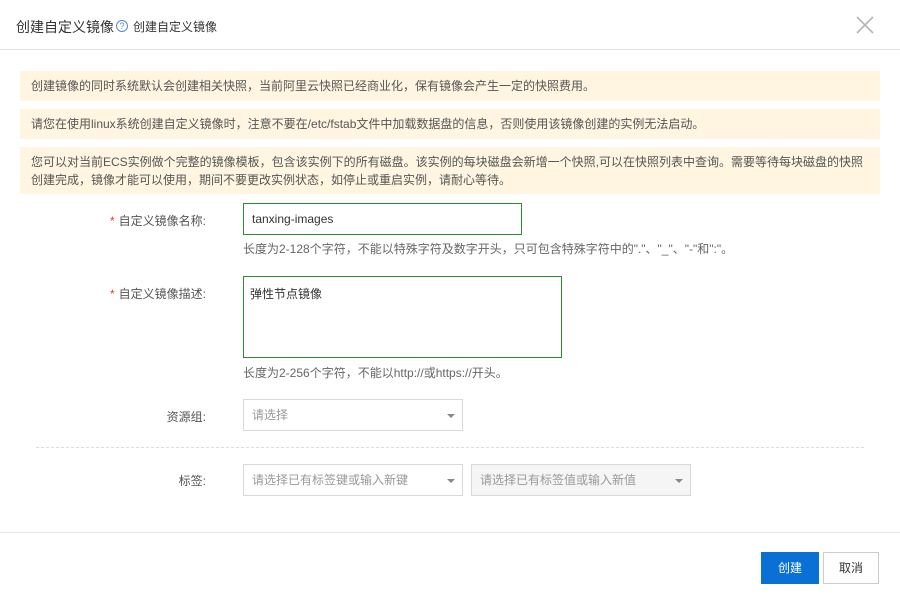 Image resolution: width=900 pixels, height=604 pixels. What do you see at coordinates (353, 415) in the screenshot?
I see `resource-group-select: 请选择` at bounding box center [353, 415].